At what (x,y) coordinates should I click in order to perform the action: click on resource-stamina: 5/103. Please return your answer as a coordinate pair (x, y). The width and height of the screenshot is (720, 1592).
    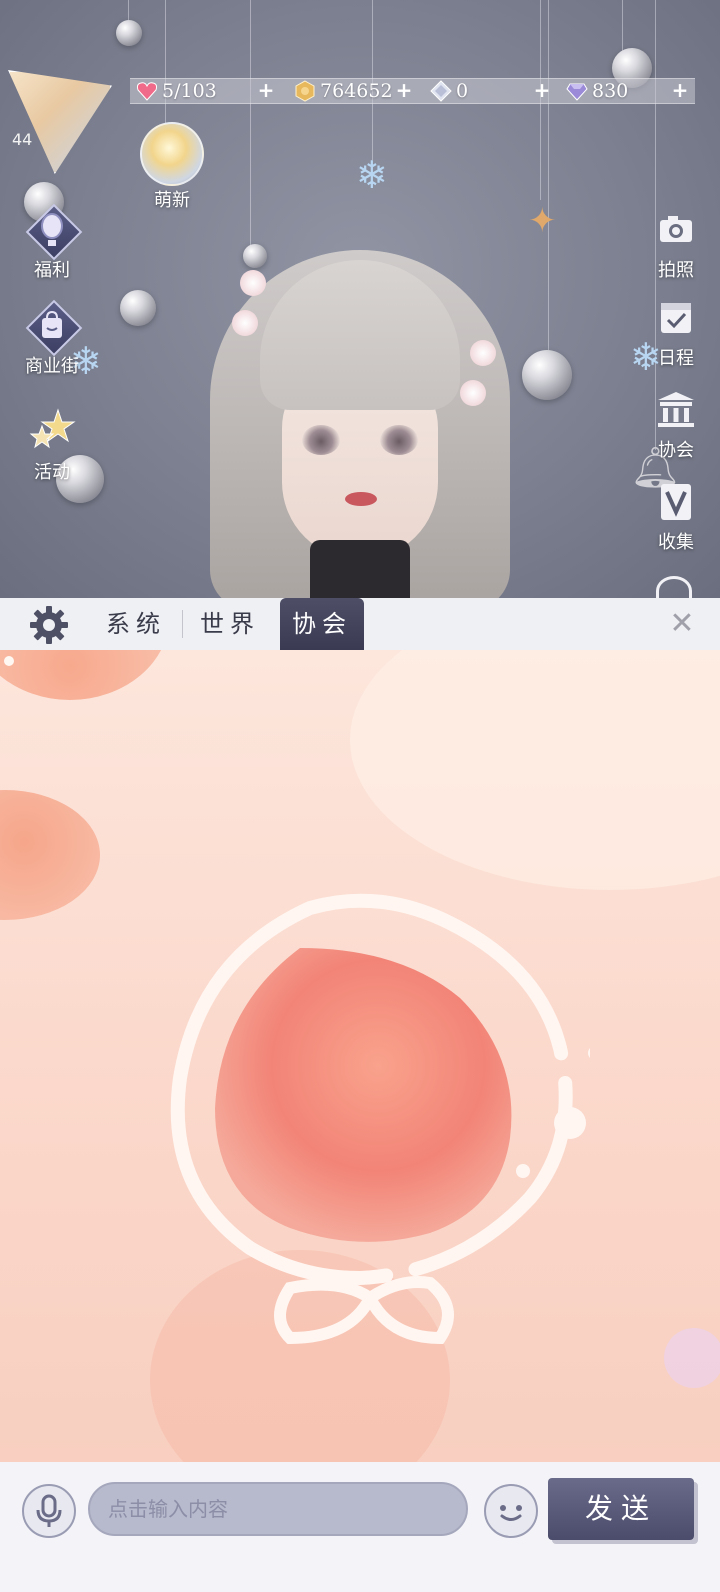
    Looking at the image, I should click on (176, 91).